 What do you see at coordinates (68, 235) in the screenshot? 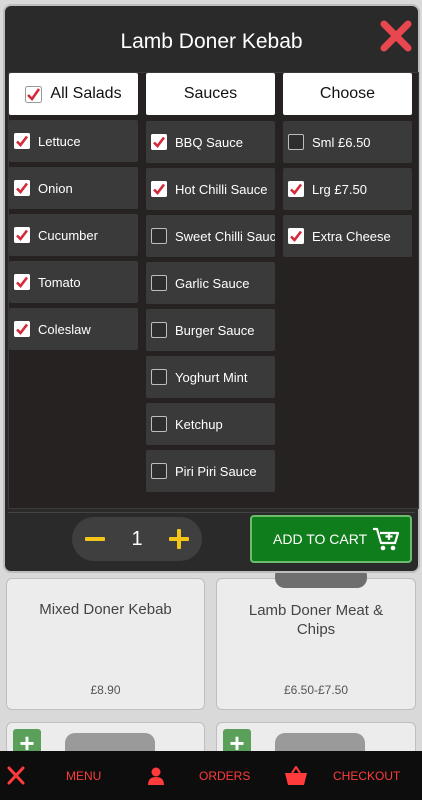
I see `option-label: Cucumber` at bounding box center [68, 235].